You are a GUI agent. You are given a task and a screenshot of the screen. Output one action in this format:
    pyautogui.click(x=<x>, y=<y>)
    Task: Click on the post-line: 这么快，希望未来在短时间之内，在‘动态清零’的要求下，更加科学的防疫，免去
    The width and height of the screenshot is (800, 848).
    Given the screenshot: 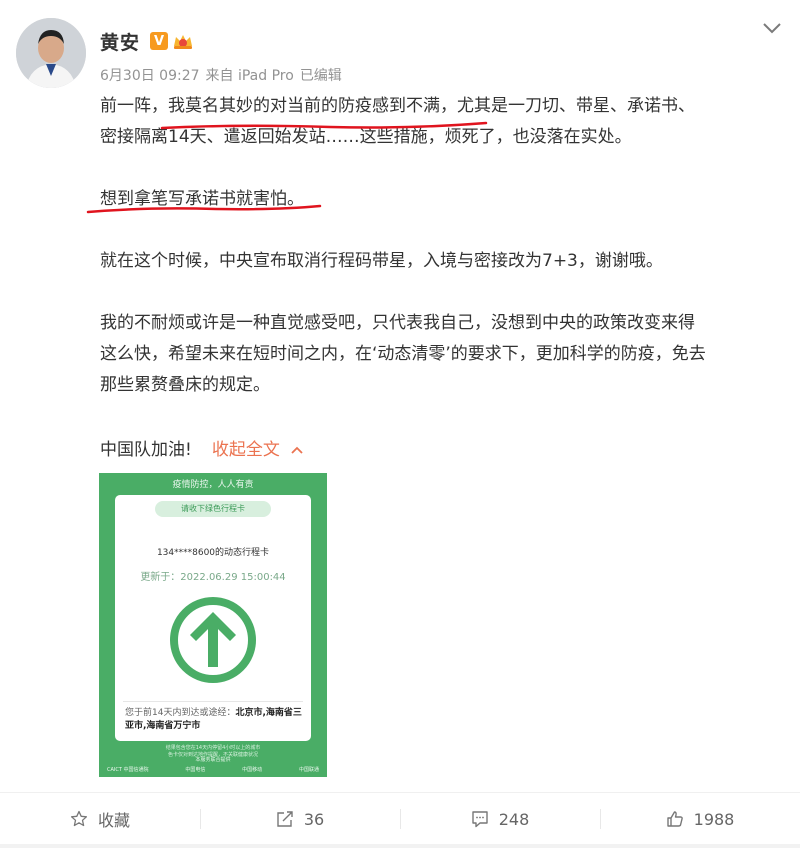 What is the action you would take?
    pyautogui.click(x=403, y=354)
    